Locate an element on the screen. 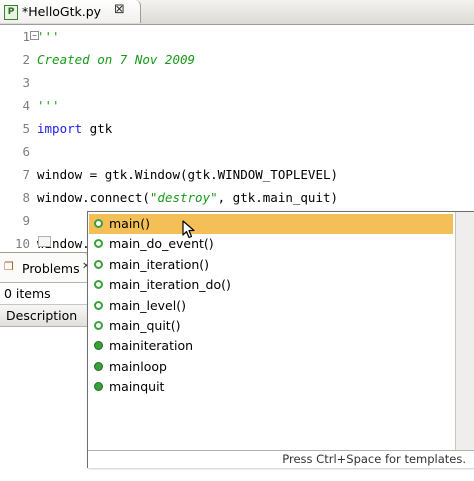 This screenshot has width=474, height=481. code-line: 3 is located at coordinates (237, 82).